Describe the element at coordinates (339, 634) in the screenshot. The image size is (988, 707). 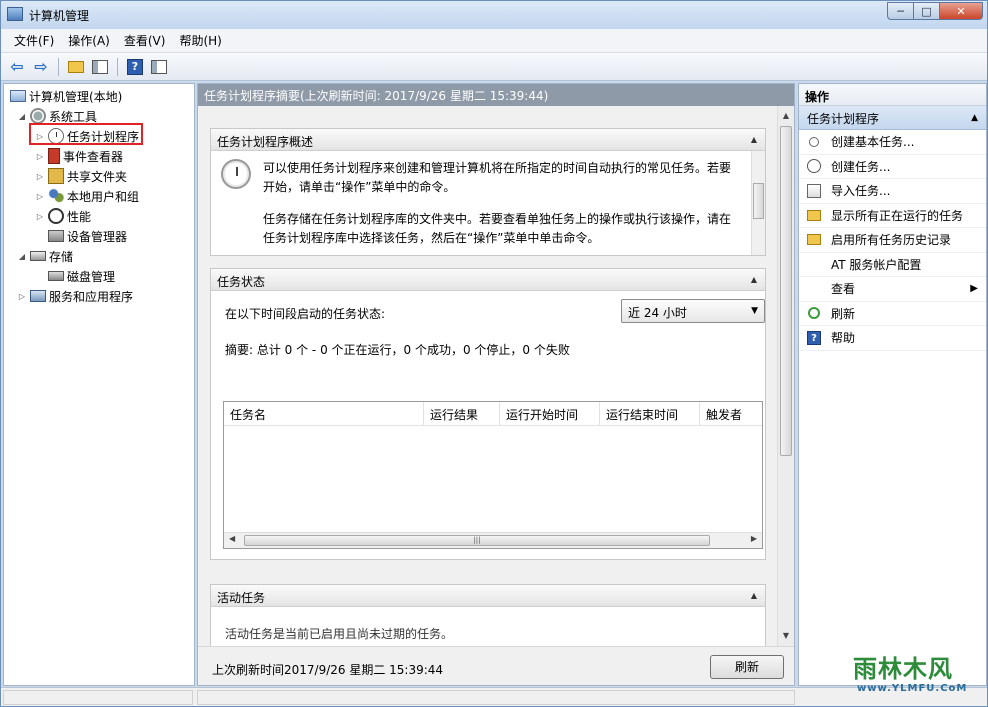
I see `active-tasks-description: 活动任务是当前已启用且尚未过期的任务。` at that location.